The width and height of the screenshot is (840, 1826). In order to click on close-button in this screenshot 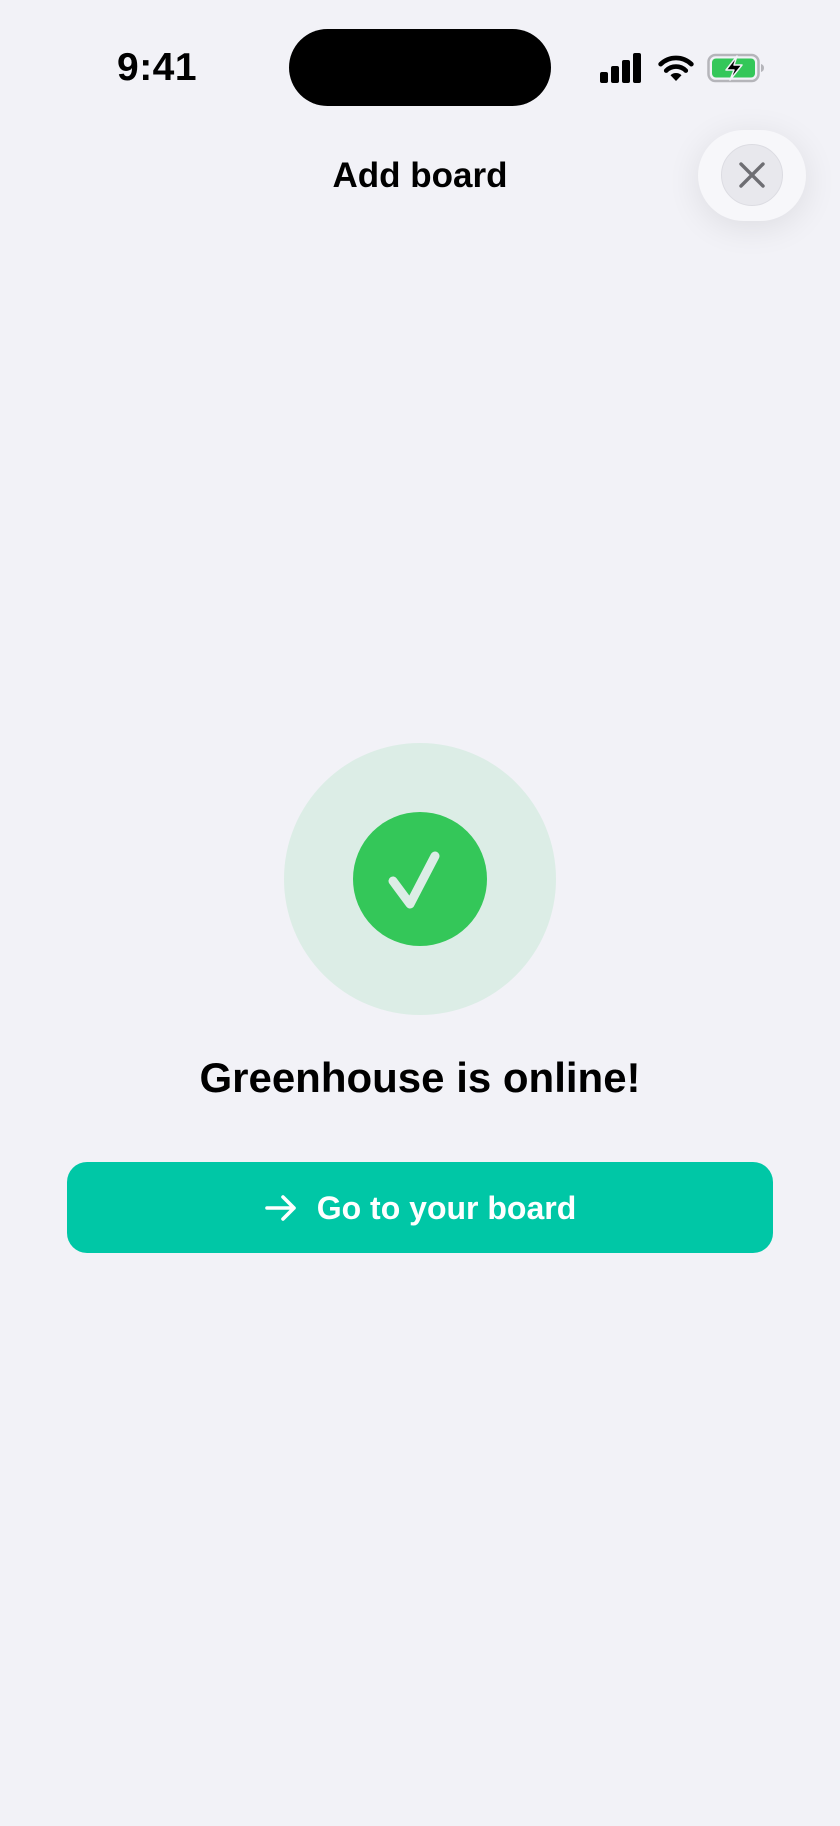, I will do `click(752, 175)`.